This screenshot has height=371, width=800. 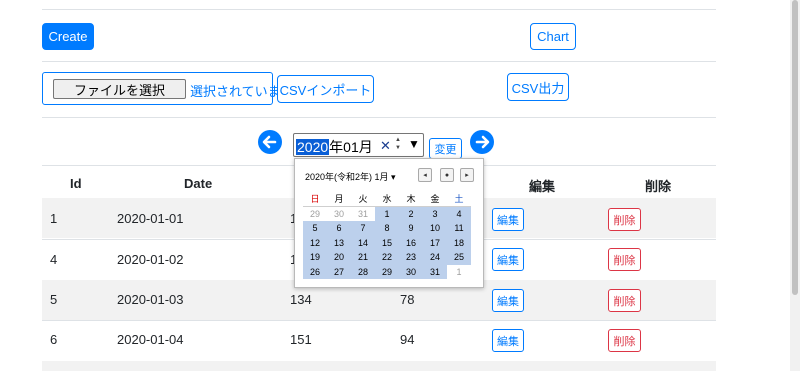 I want to click on table-row, so click(x=379, y=366).